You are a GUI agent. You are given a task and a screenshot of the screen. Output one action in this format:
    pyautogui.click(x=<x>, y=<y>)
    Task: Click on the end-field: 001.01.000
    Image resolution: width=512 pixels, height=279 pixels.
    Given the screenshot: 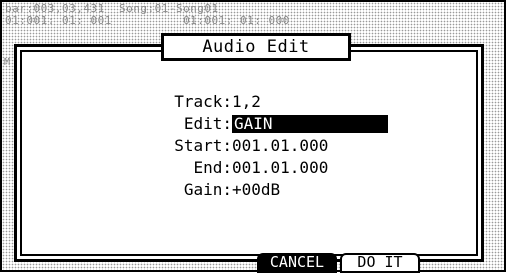 What is the action you would take?
    pyautogui.click(x=280, y=168)
    